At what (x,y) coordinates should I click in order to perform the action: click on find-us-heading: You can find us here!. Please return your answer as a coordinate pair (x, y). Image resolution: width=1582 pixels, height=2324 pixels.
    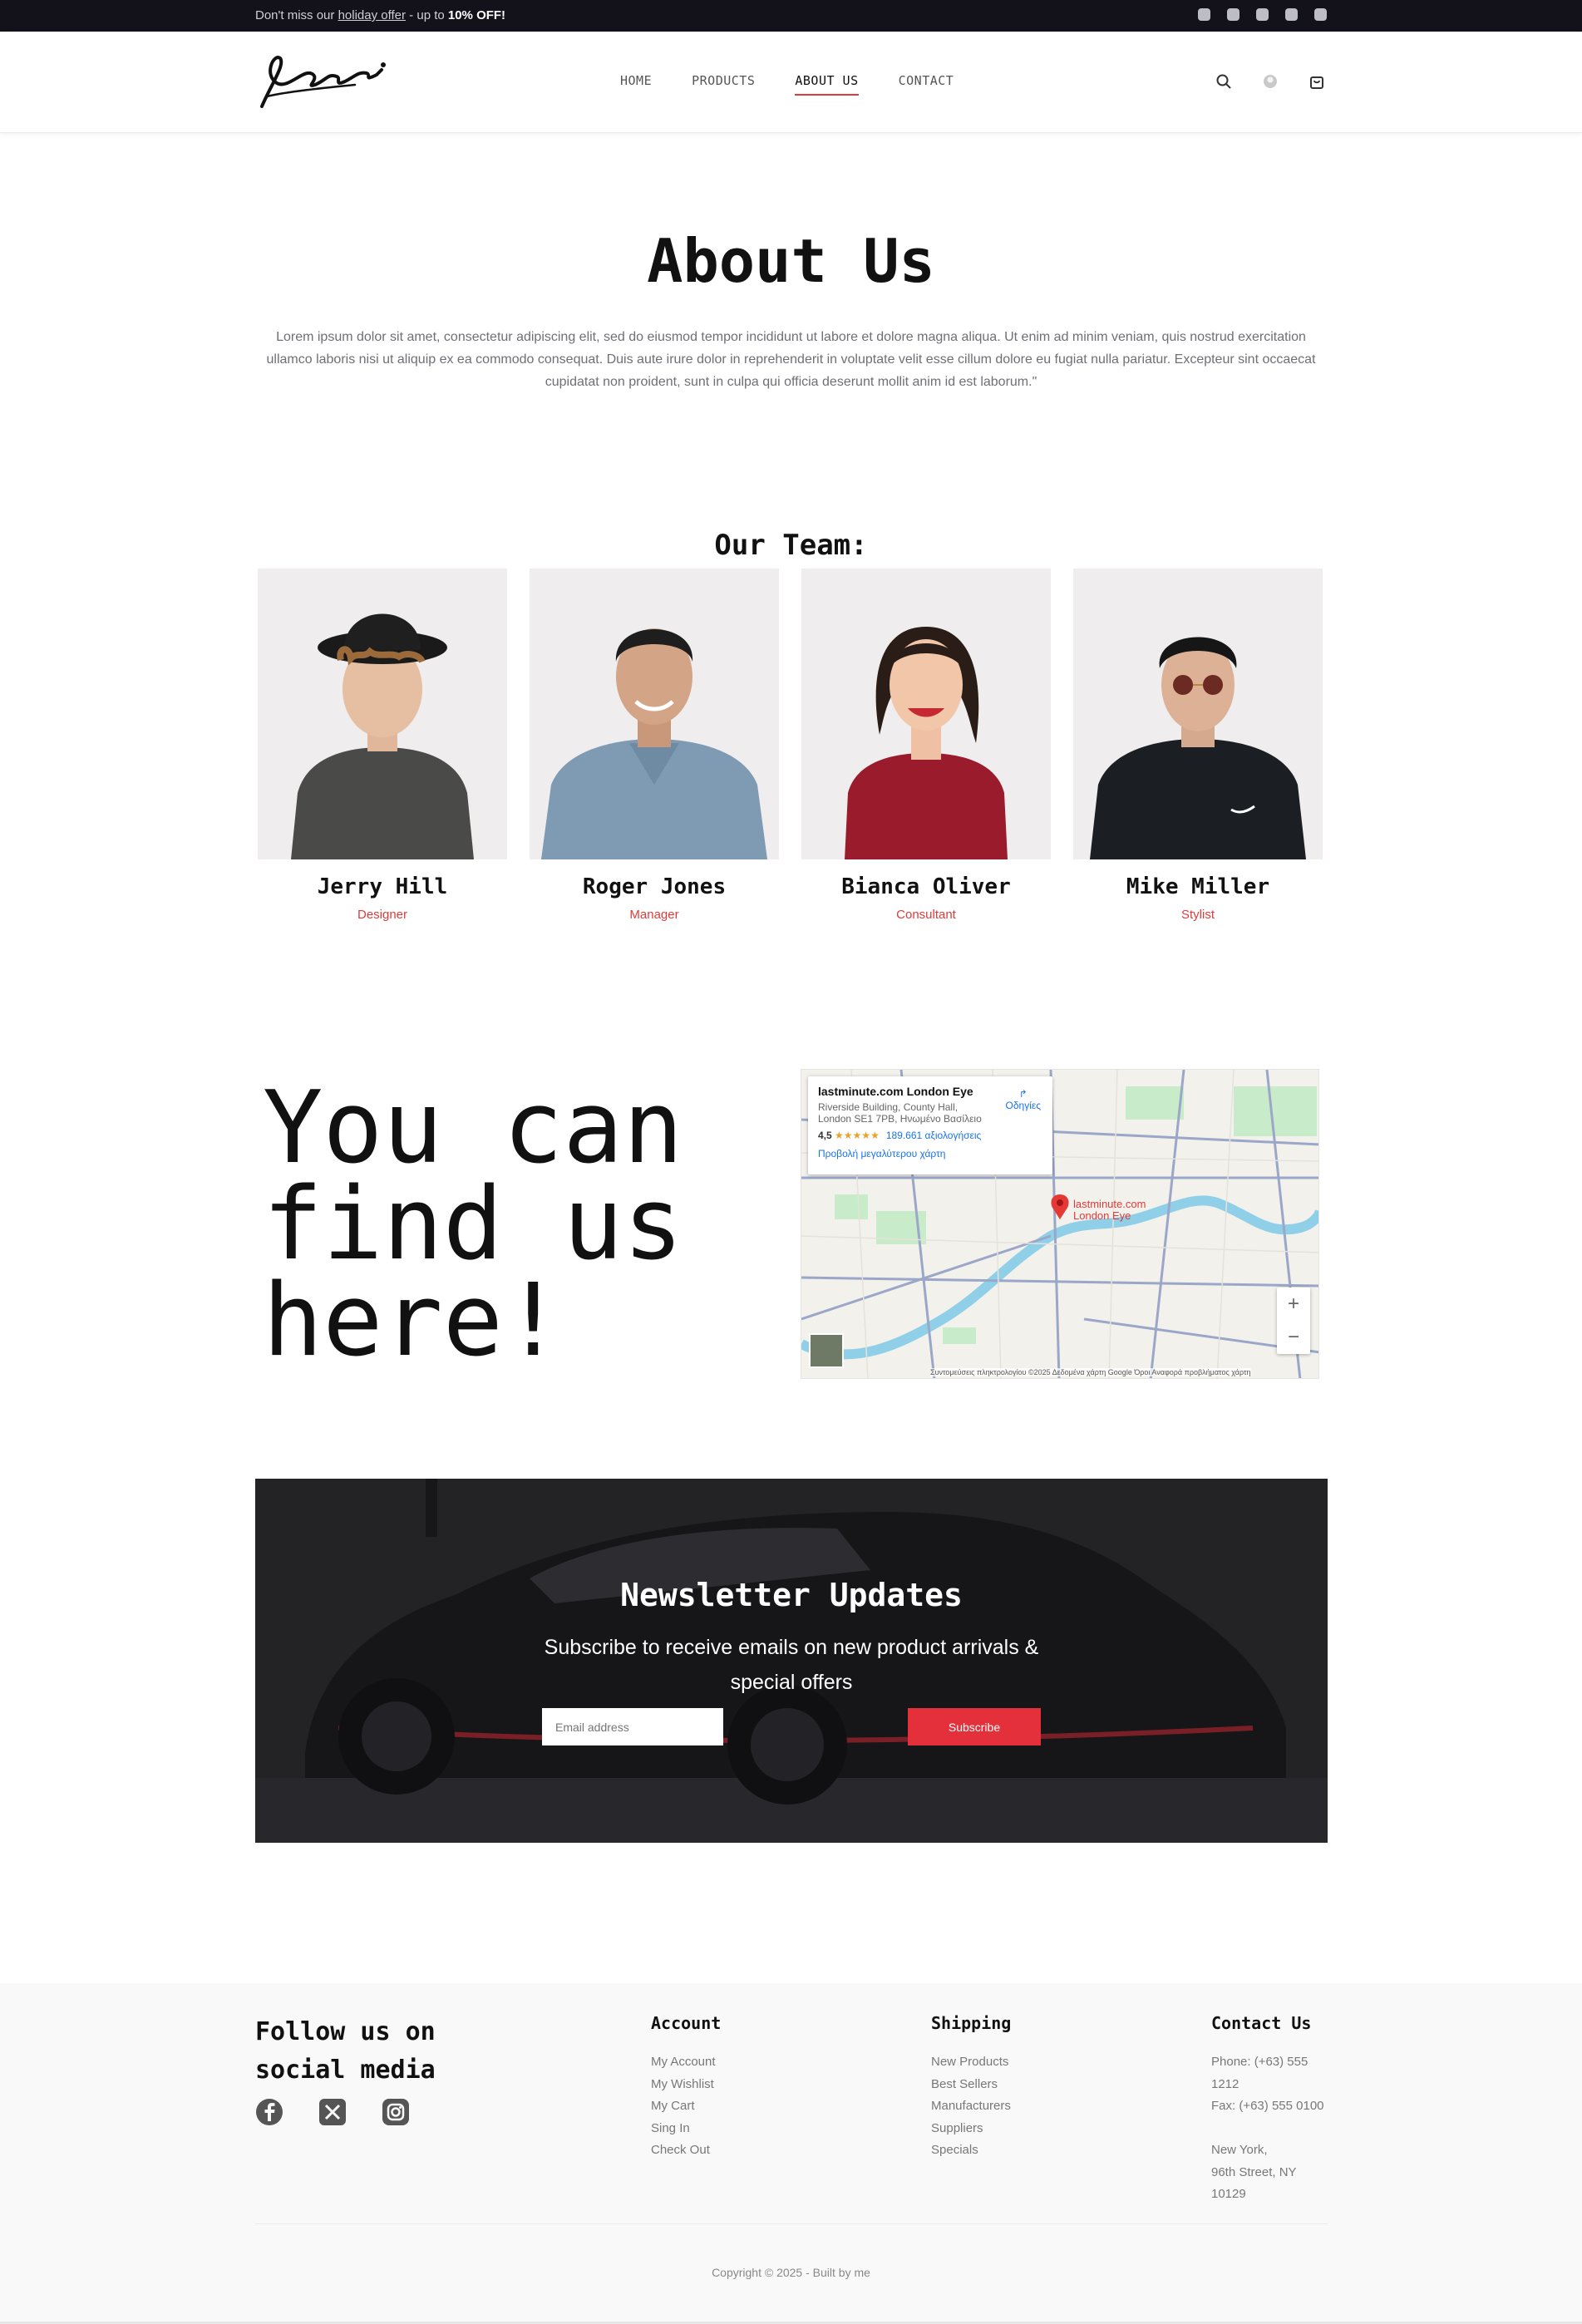
    Looking at the image, I should click on (473, 1225).